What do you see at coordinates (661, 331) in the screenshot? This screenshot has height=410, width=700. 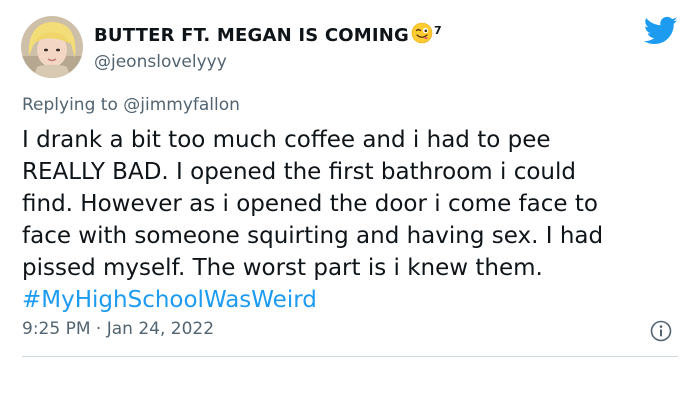 I see `info-icon` at bounding box center [661, 331].